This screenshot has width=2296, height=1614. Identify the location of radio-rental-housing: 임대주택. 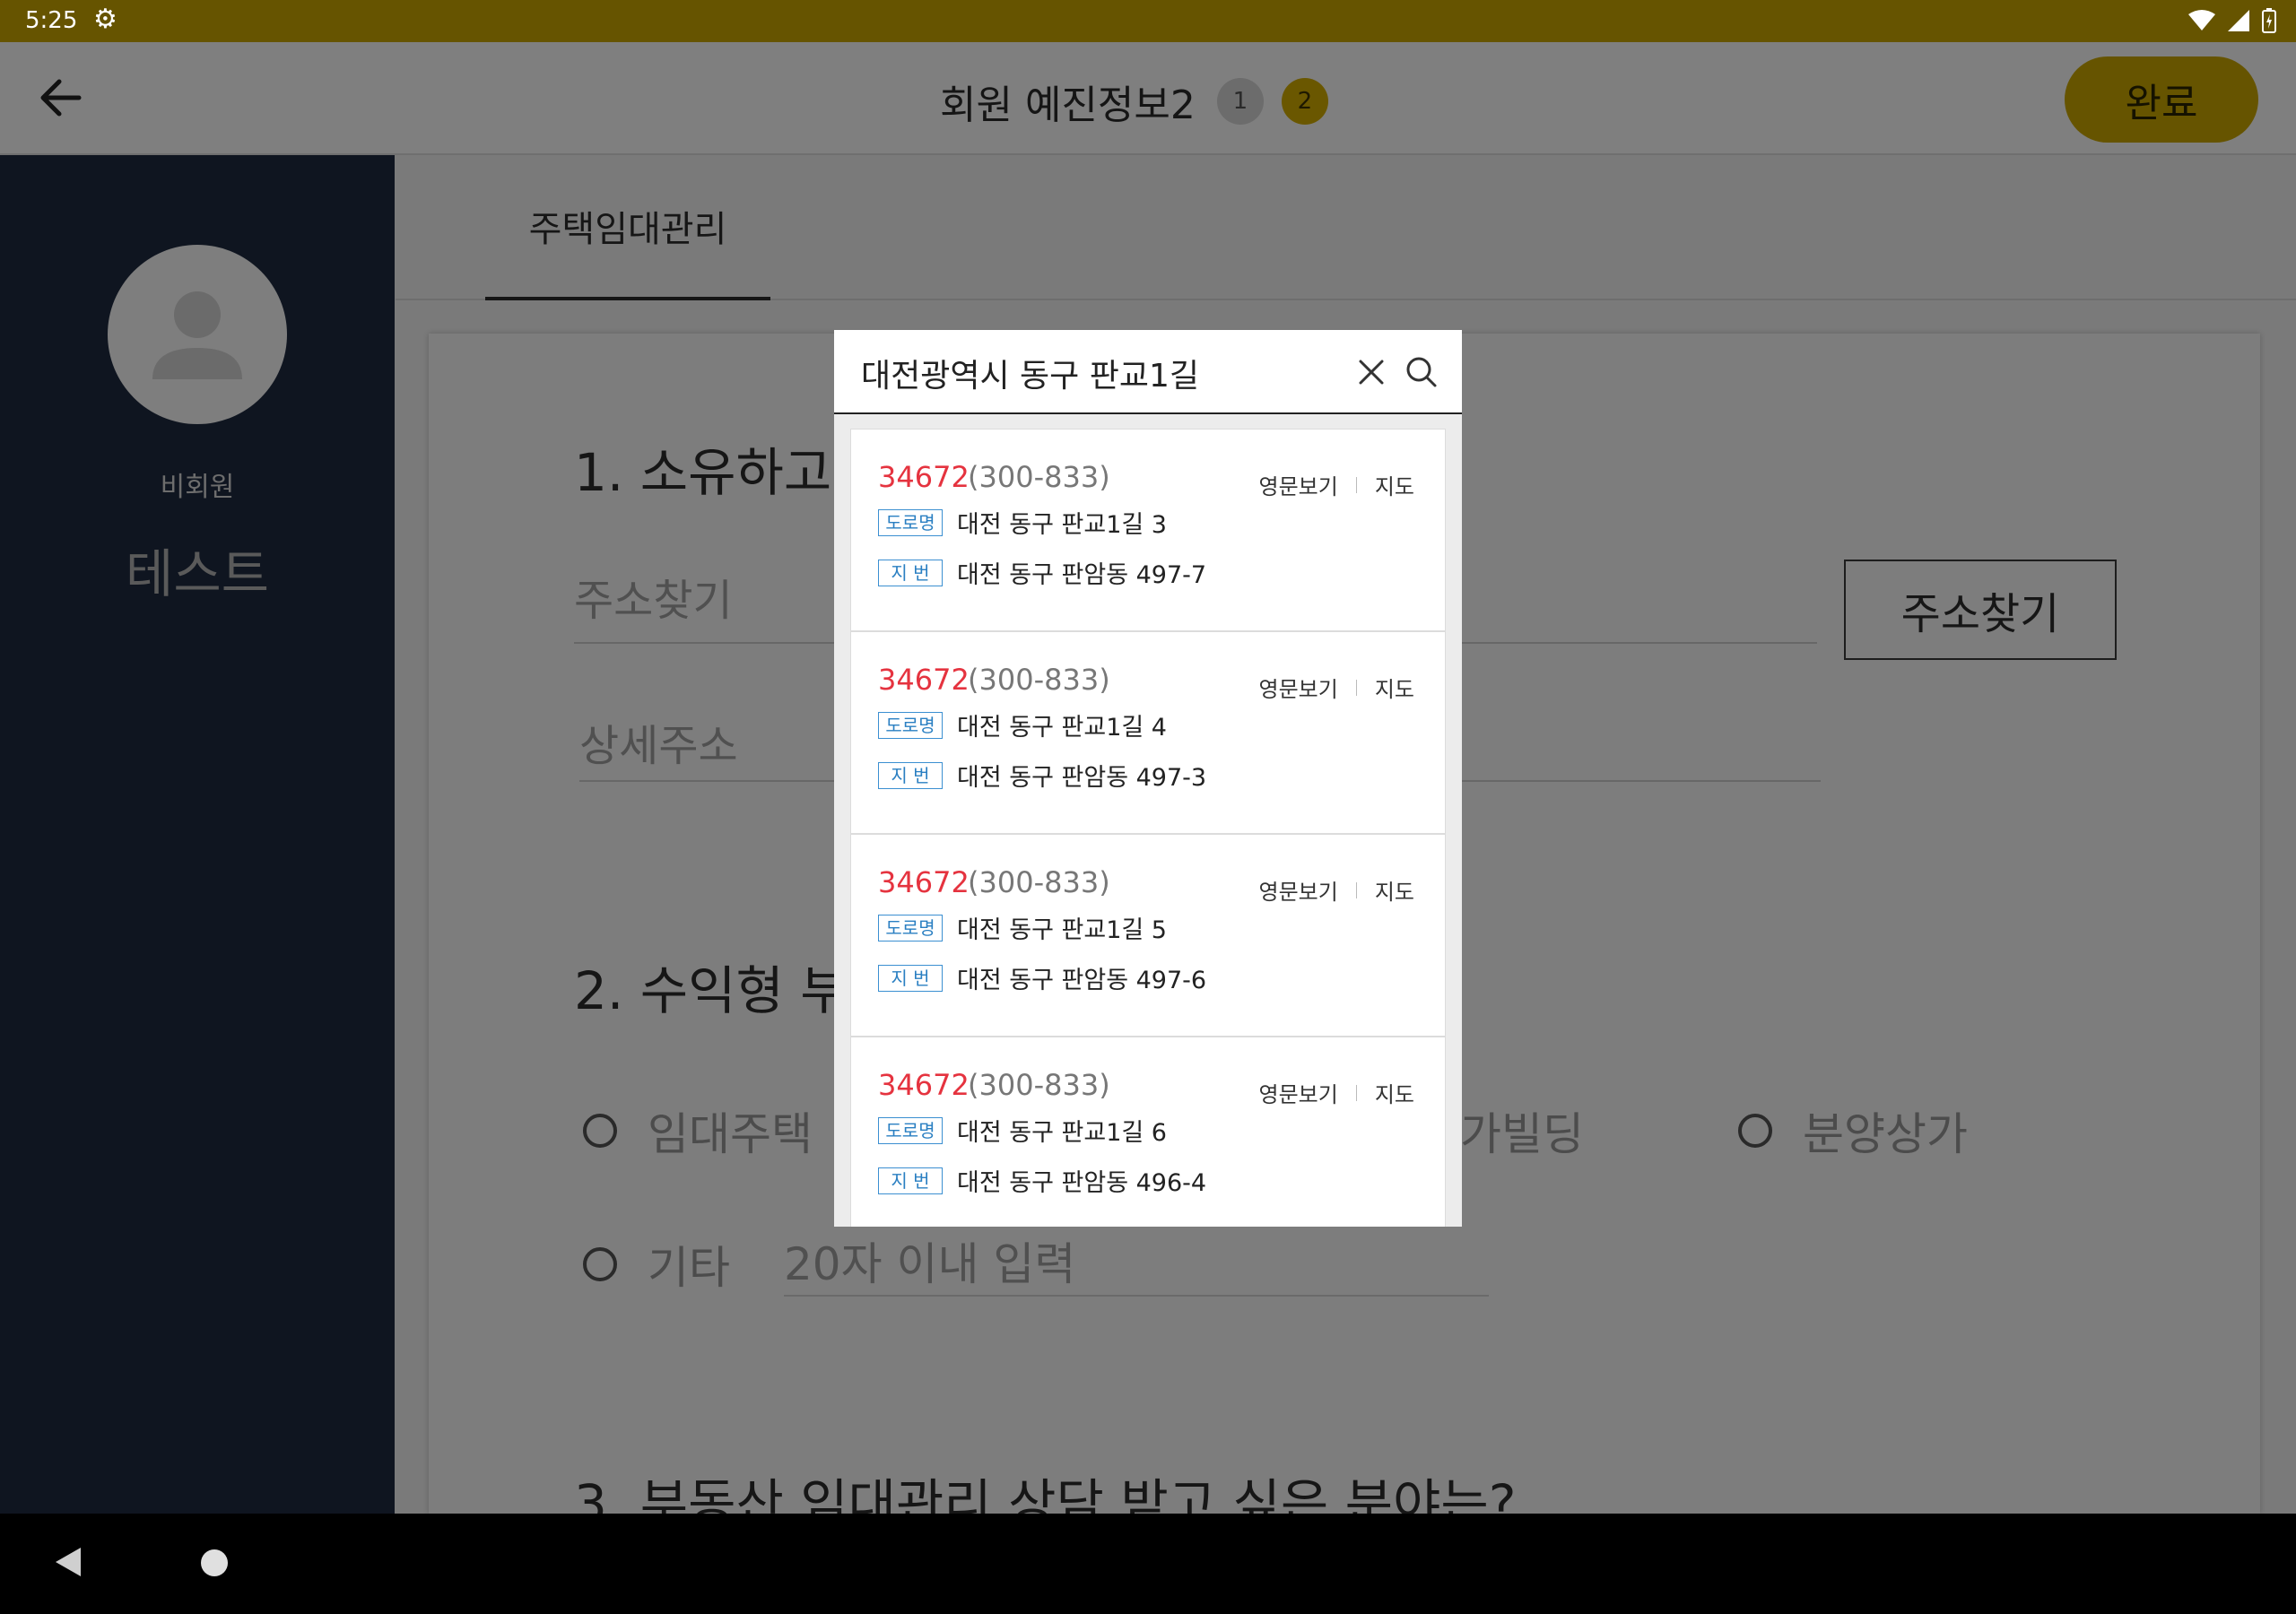
(698, 1130).